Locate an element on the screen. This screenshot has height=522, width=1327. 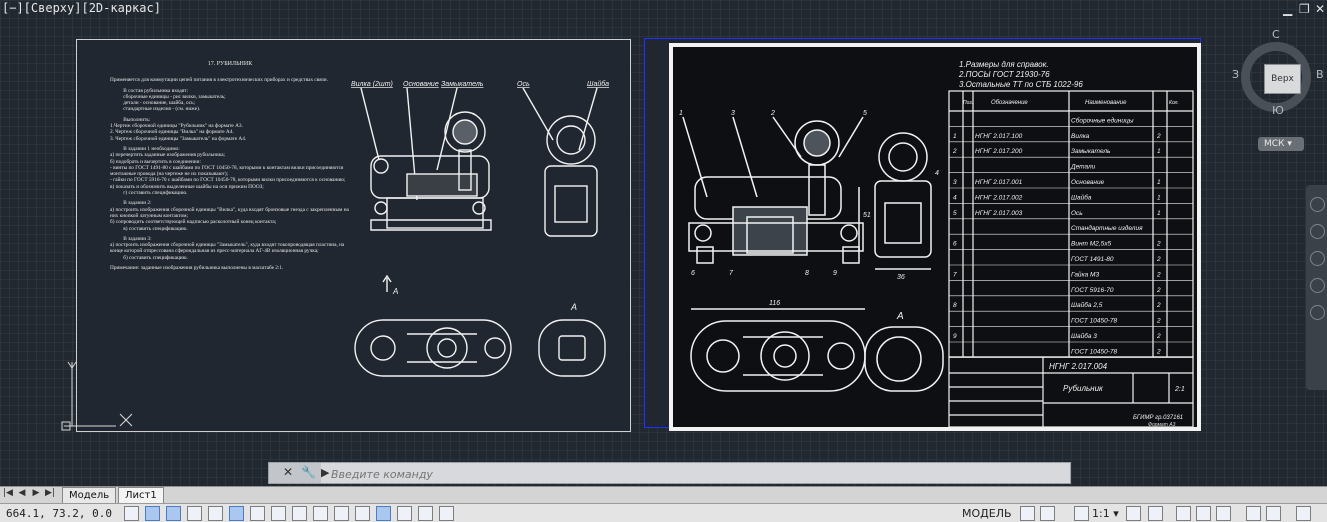
viewcube: Верх С Ю З В is located at coordinates (1278, 75).